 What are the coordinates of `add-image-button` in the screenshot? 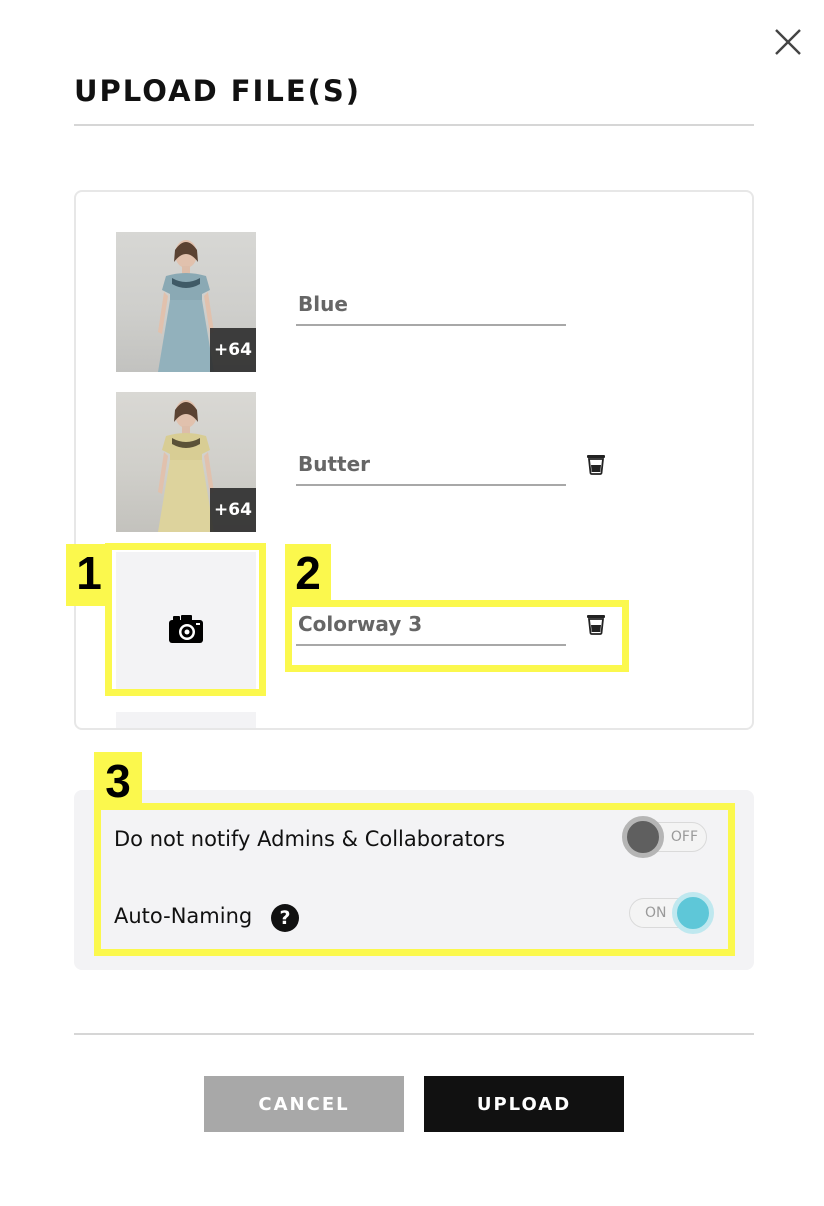 It's located at (186, 622).